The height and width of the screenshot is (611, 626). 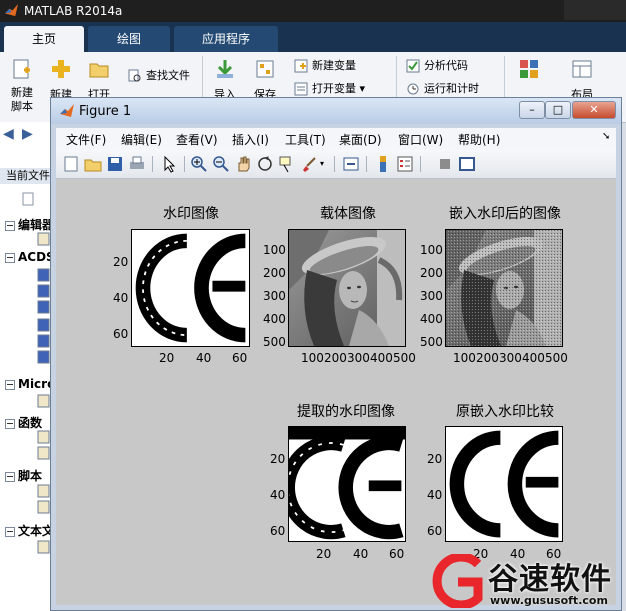 I want to click on brush-icon, so click(x=309, y=164).